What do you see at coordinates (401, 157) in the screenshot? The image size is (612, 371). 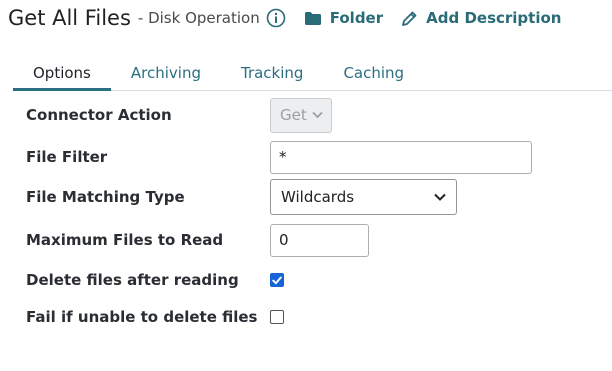 I see `file-filter-input: *` at bounding box center [401, 157].